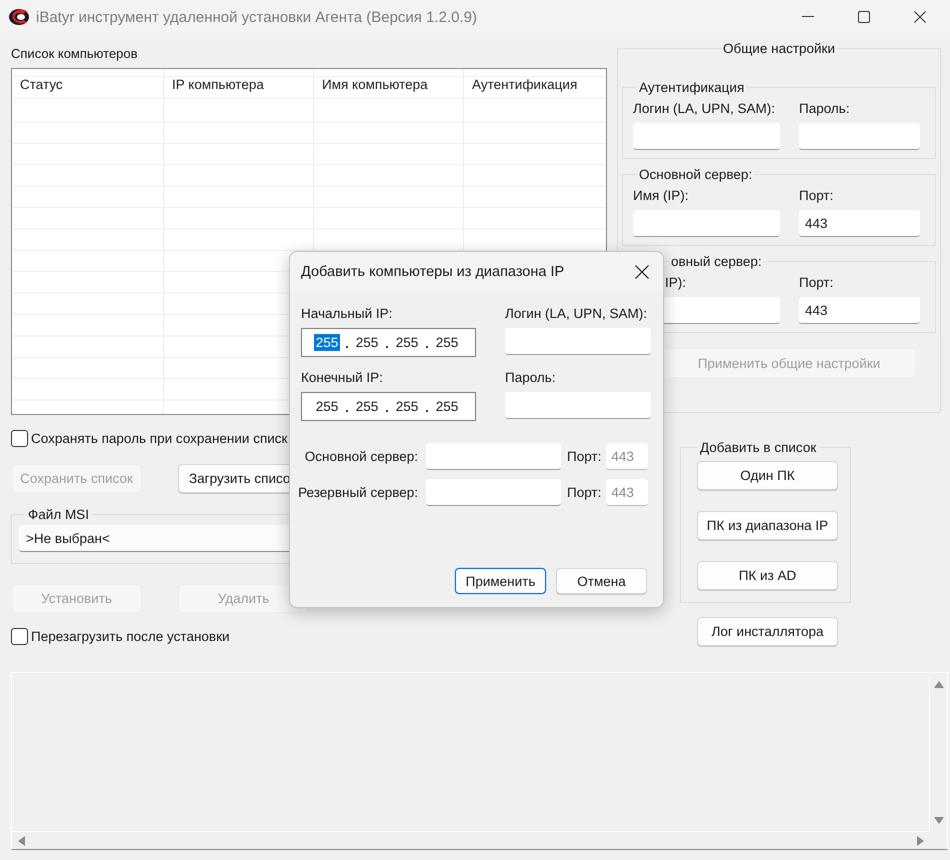 The height and width of the screenshot is (860, 950). I want to click on scroll-left-icon, so click(21, 841).